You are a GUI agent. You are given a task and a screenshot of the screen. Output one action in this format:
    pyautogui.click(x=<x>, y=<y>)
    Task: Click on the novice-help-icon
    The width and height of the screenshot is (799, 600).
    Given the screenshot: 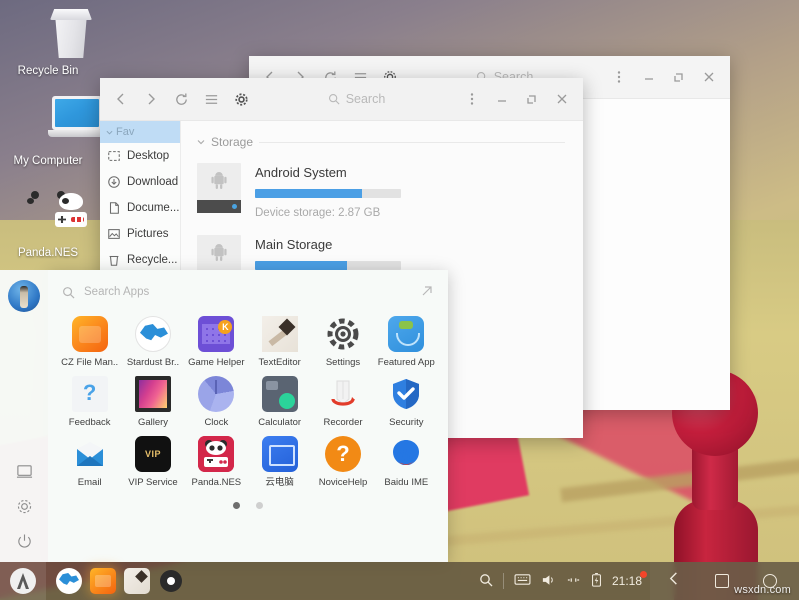 What is the action you would take?
    pyautogui.click(x=342, y=454)
    